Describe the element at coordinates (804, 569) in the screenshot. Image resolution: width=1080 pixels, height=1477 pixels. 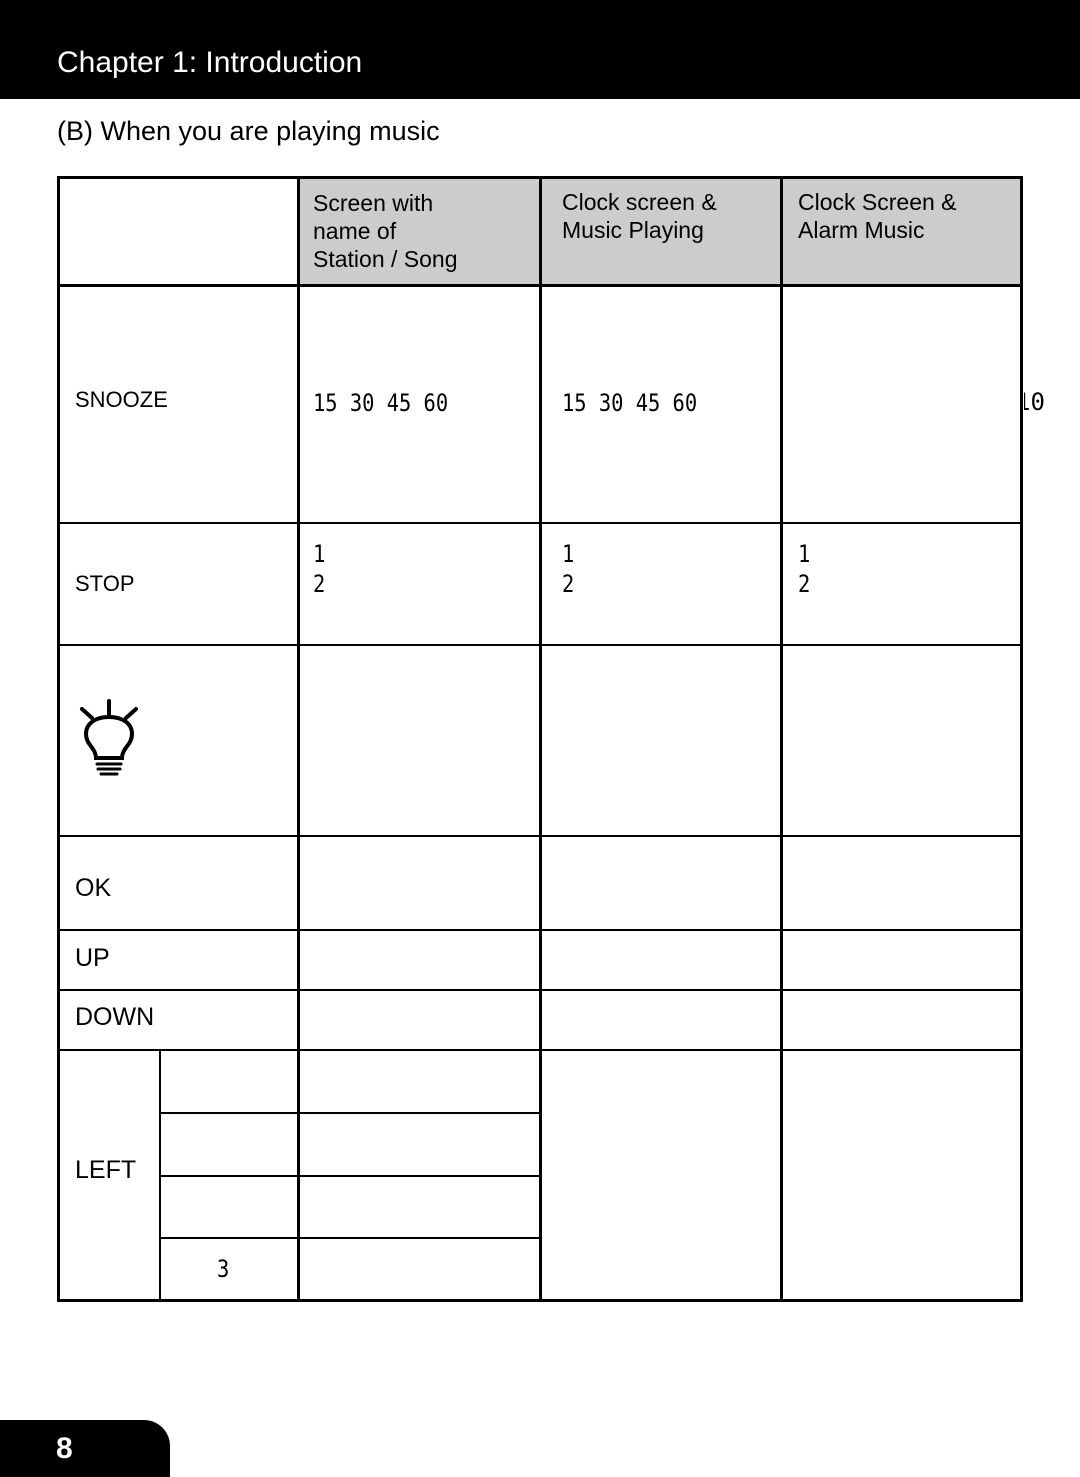
I see `stop-values-clock-alarm: 1 2` at that location.